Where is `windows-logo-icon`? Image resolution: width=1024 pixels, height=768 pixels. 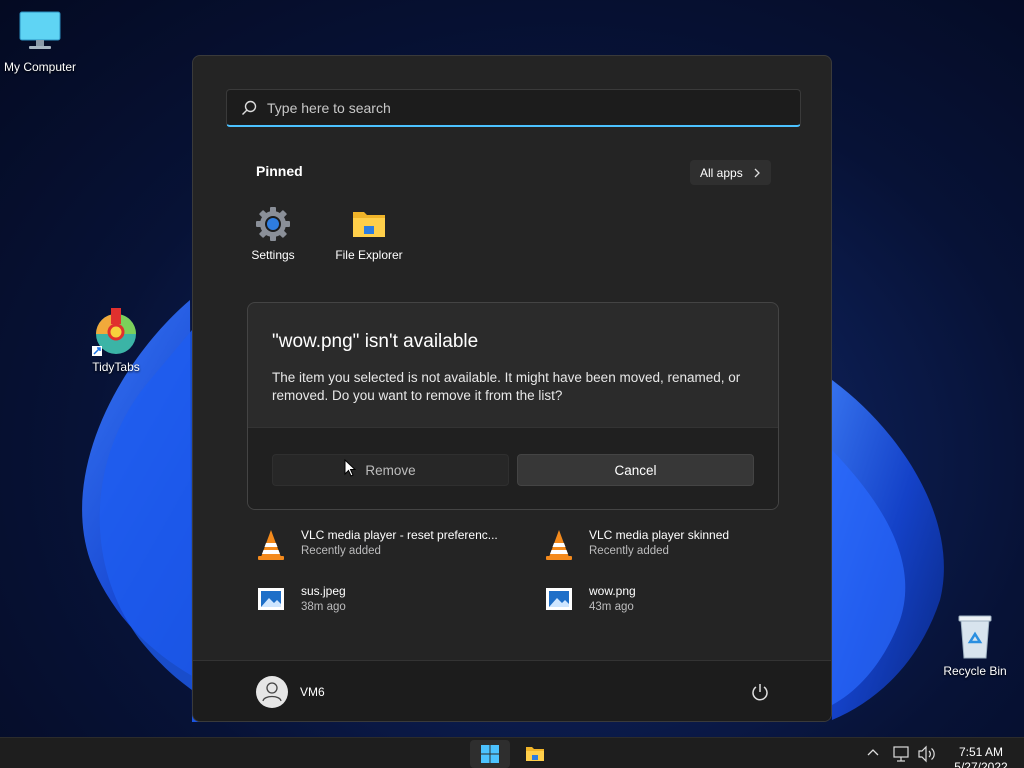
windows-logo-icon is located at coordinates (490, 754).